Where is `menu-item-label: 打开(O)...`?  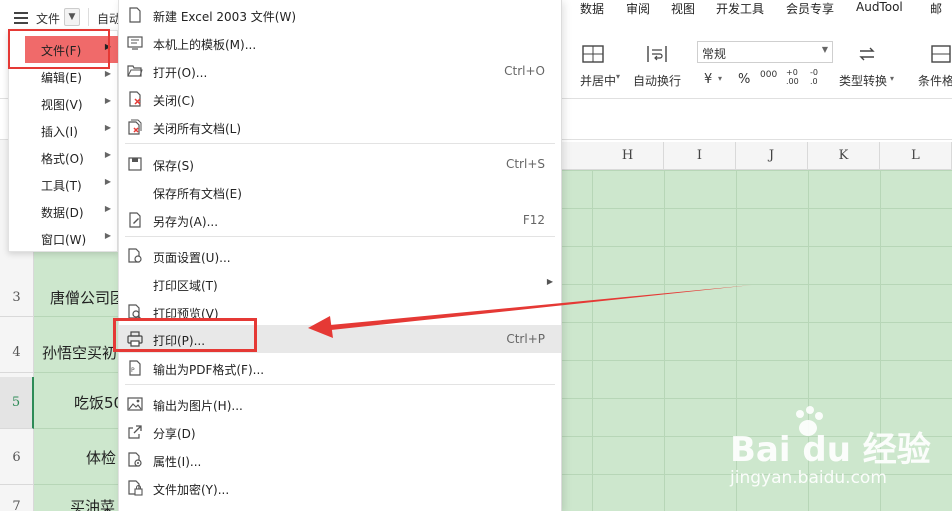 menu-item-label: 打开(O)... is located at coordinates (180, 73).